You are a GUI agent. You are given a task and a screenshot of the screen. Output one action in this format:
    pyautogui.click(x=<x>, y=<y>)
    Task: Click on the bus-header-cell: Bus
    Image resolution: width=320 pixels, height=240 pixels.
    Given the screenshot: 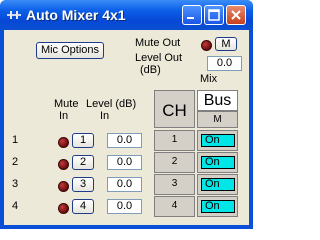 What is the action you would take?
    pyautogui.click(x=217, y=100)
    